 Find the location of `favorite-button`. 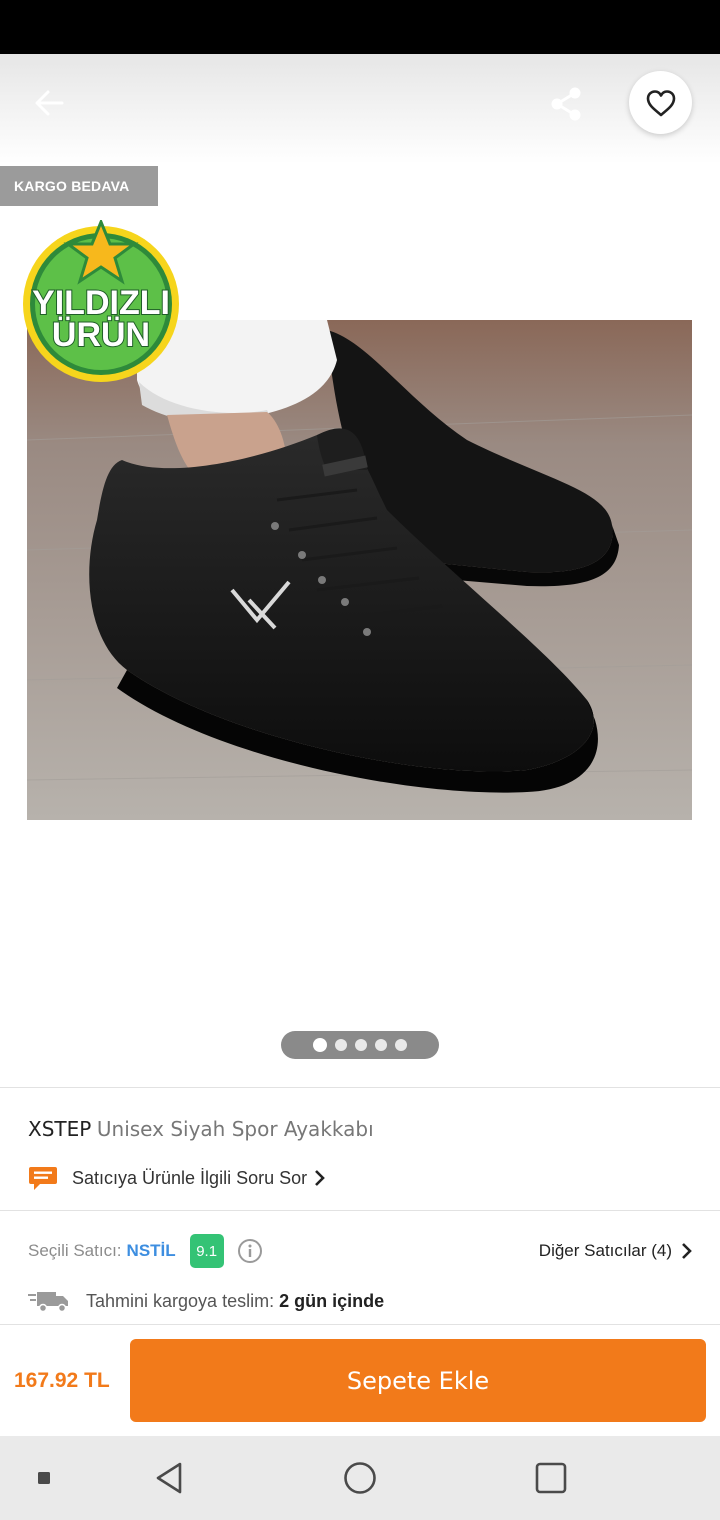

favorite-button is located at coordinates (660, 102).